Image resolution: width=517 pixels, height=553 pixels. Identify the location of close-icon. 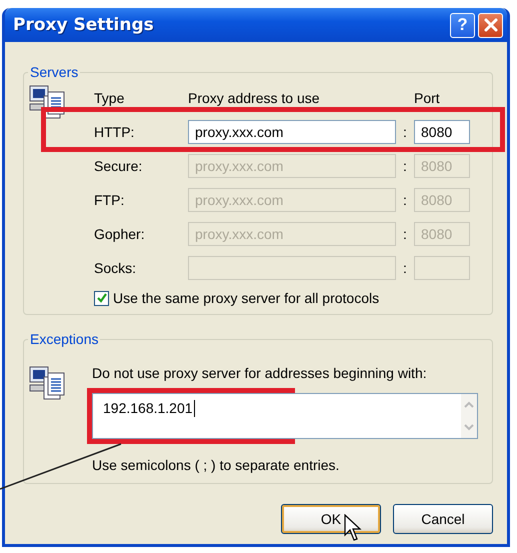
(490, 25).